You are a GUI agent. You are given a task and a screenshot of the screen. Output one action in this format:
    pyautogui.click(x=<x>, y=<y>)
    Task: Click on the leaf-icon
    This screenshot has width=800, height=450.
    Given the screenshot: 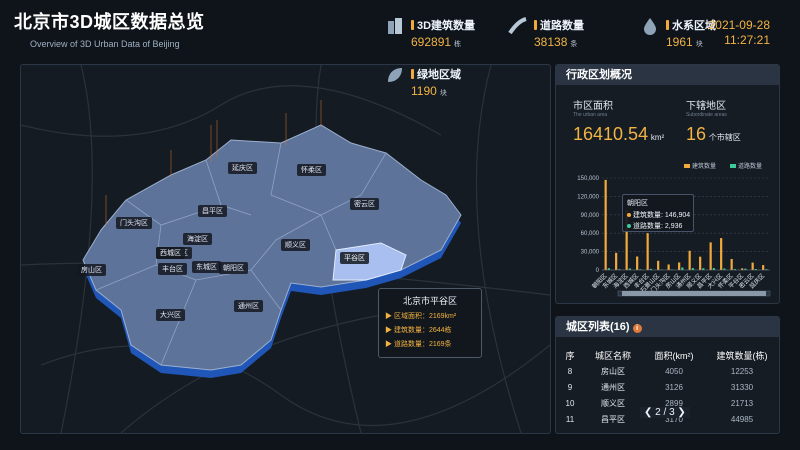 What is the action you would take?
    pyautogui.click(x=395, y=75)
    